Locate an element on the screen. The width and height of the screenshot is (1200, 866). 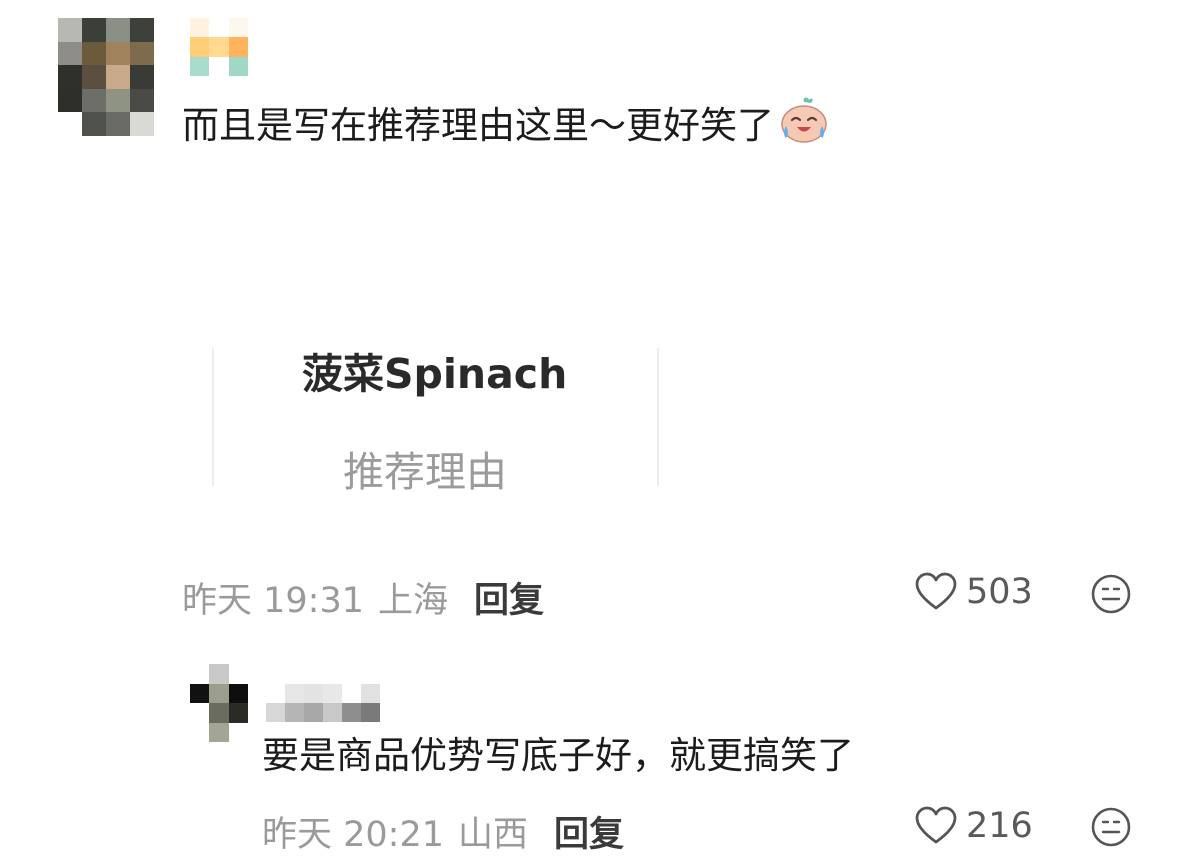
replier-username is located at coordinates (323, 703).